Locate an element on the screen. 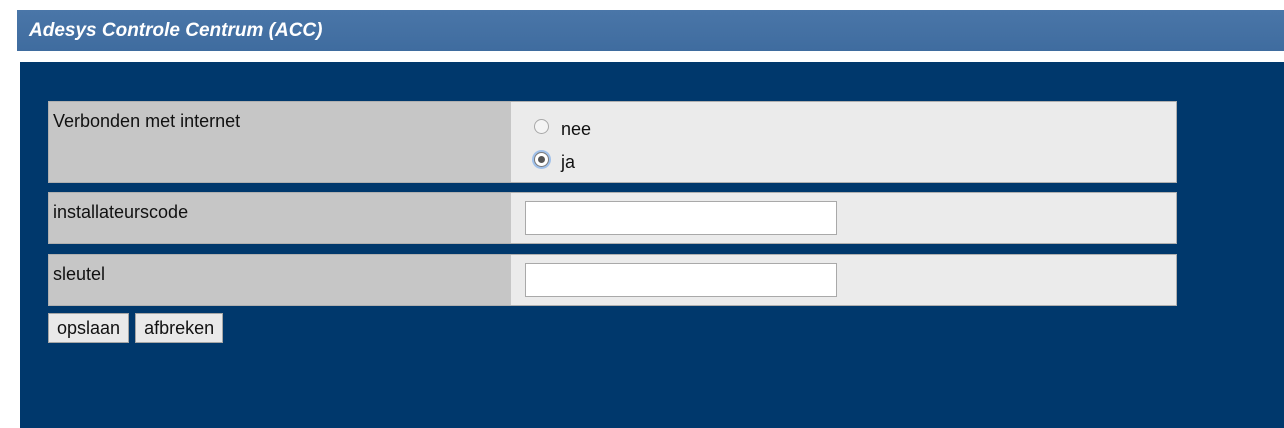  radio-option-nee: nee is located at coordinates (562, 128).